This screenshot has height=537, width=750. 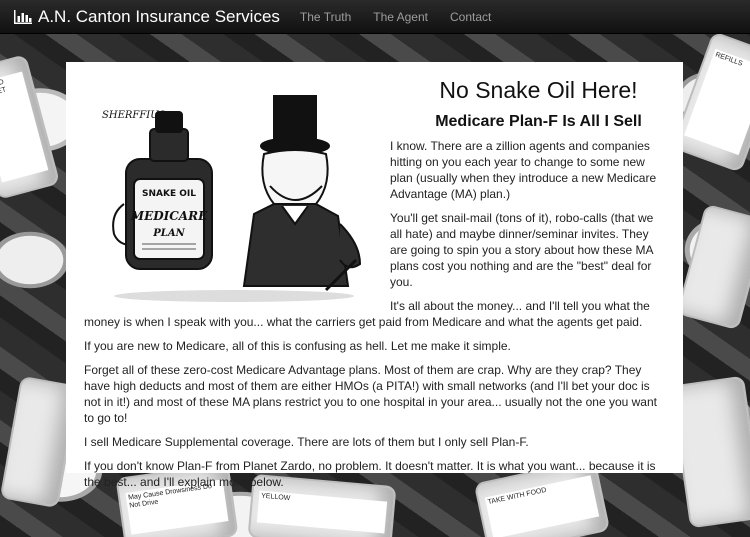 What do you see at coordinates (168, 233) in the screenshot?
I see `bottle-label-sub: PLAN` at bounding box center [168, 233].